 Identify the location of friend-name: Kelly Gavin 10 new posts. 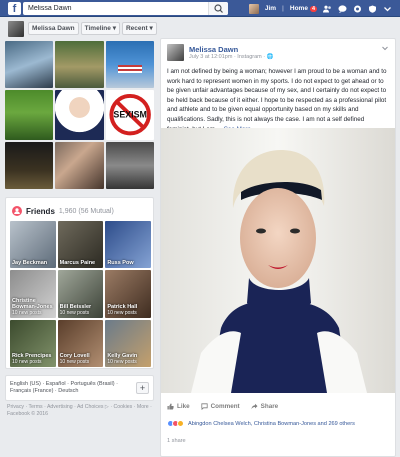
(122, 358).